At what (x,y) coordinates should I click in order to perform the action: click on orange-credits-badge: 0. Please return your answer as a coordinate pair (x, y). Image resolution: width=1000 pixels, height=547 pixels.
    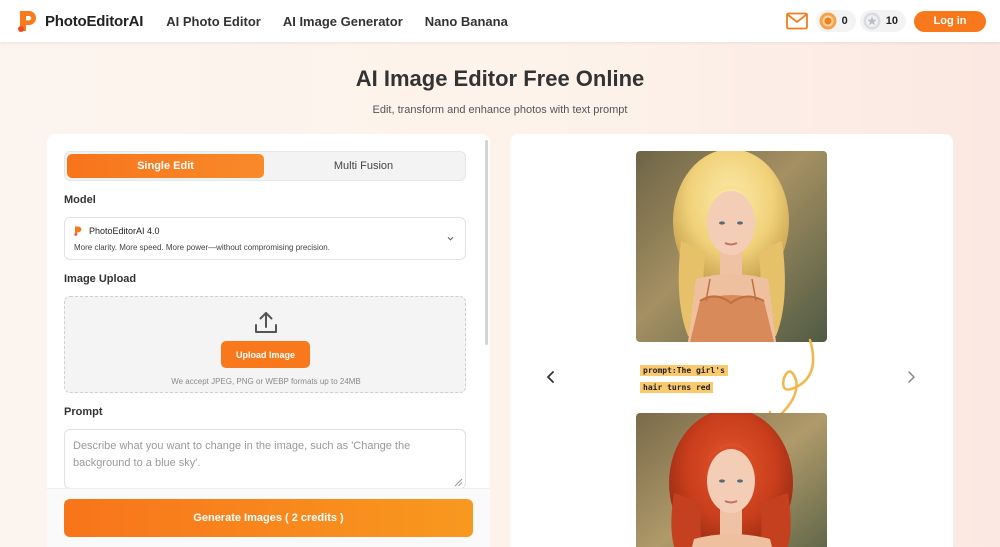
    Looking at the image, I should click on (835, 21).